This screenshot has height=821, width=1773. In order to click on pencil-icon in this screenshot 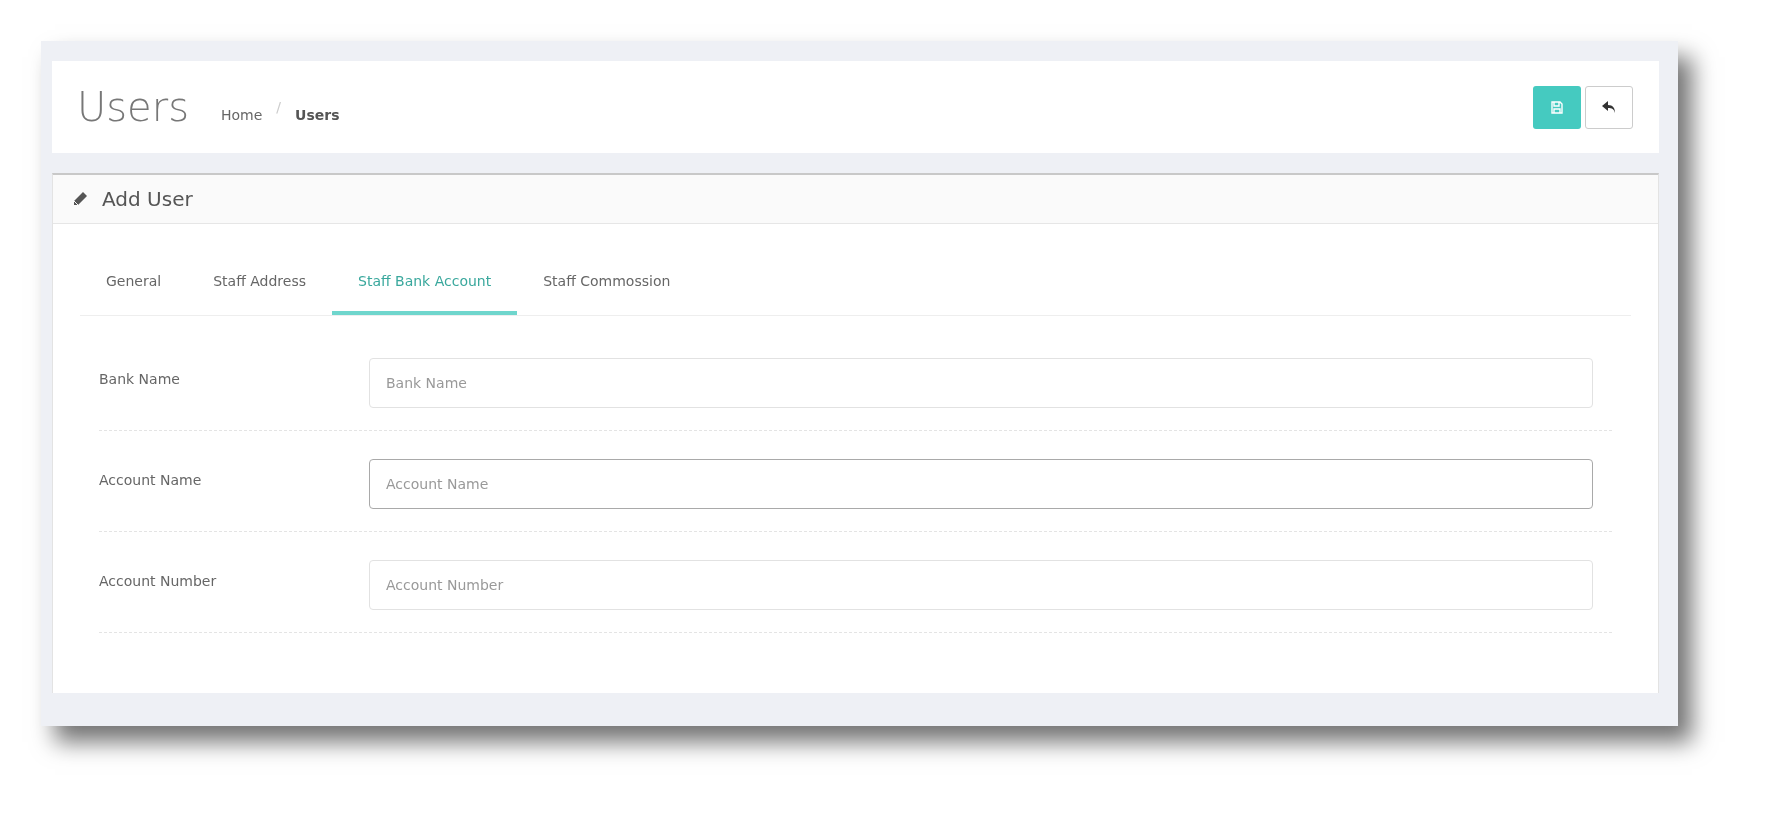, I will do `click(80, 199)`.